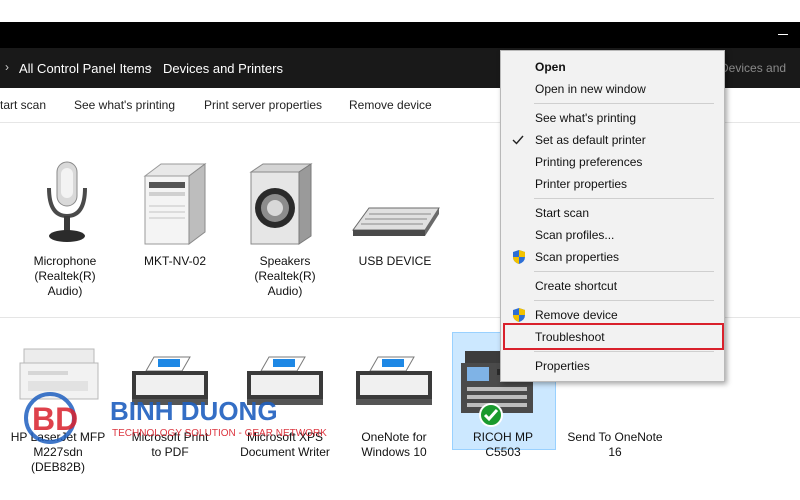 The width and height of the screenshot is (800, 500). What do you see at coordinates (396, 221) in the screenshot?
I see `keyboard-icon` at bounding box center [396, 221].